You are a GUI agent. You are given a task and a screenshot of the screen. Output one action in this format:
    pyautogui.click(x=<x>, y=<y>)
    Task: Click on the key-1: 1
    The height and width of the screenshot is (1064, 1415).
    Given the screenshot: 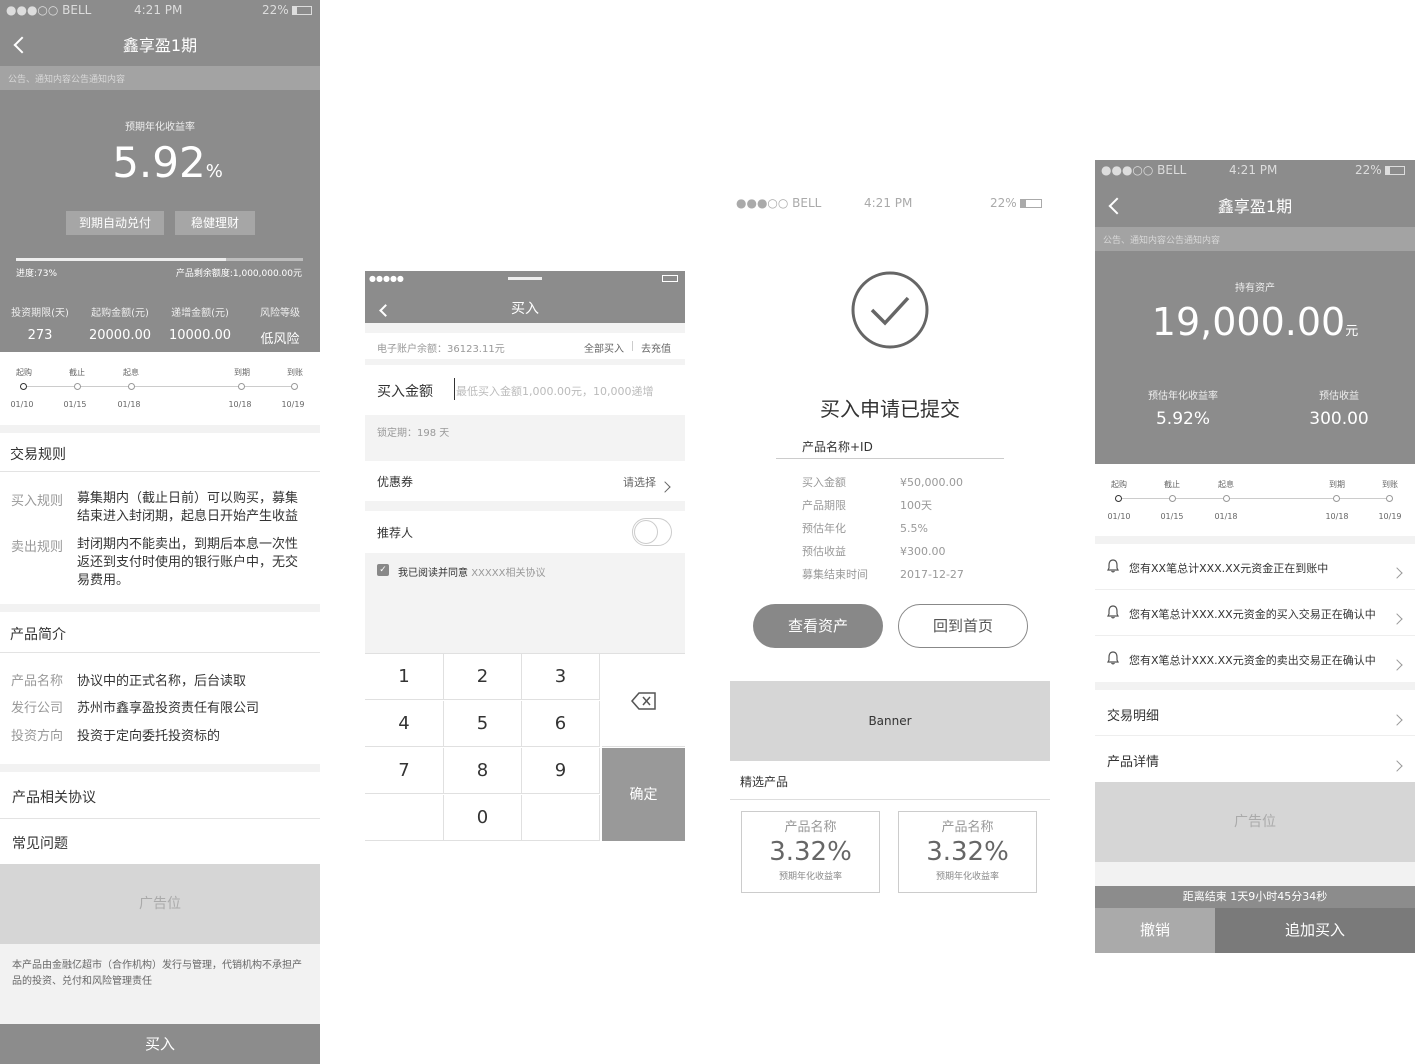 What is the action you would take?
    pyautogui.click(x=404, y=677)
    